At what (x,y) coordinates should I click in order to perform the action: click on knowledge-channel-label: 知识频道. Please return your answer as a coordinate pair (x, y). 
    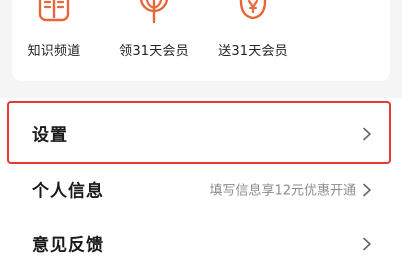
    Looking at the image, I should click on (54, 51).